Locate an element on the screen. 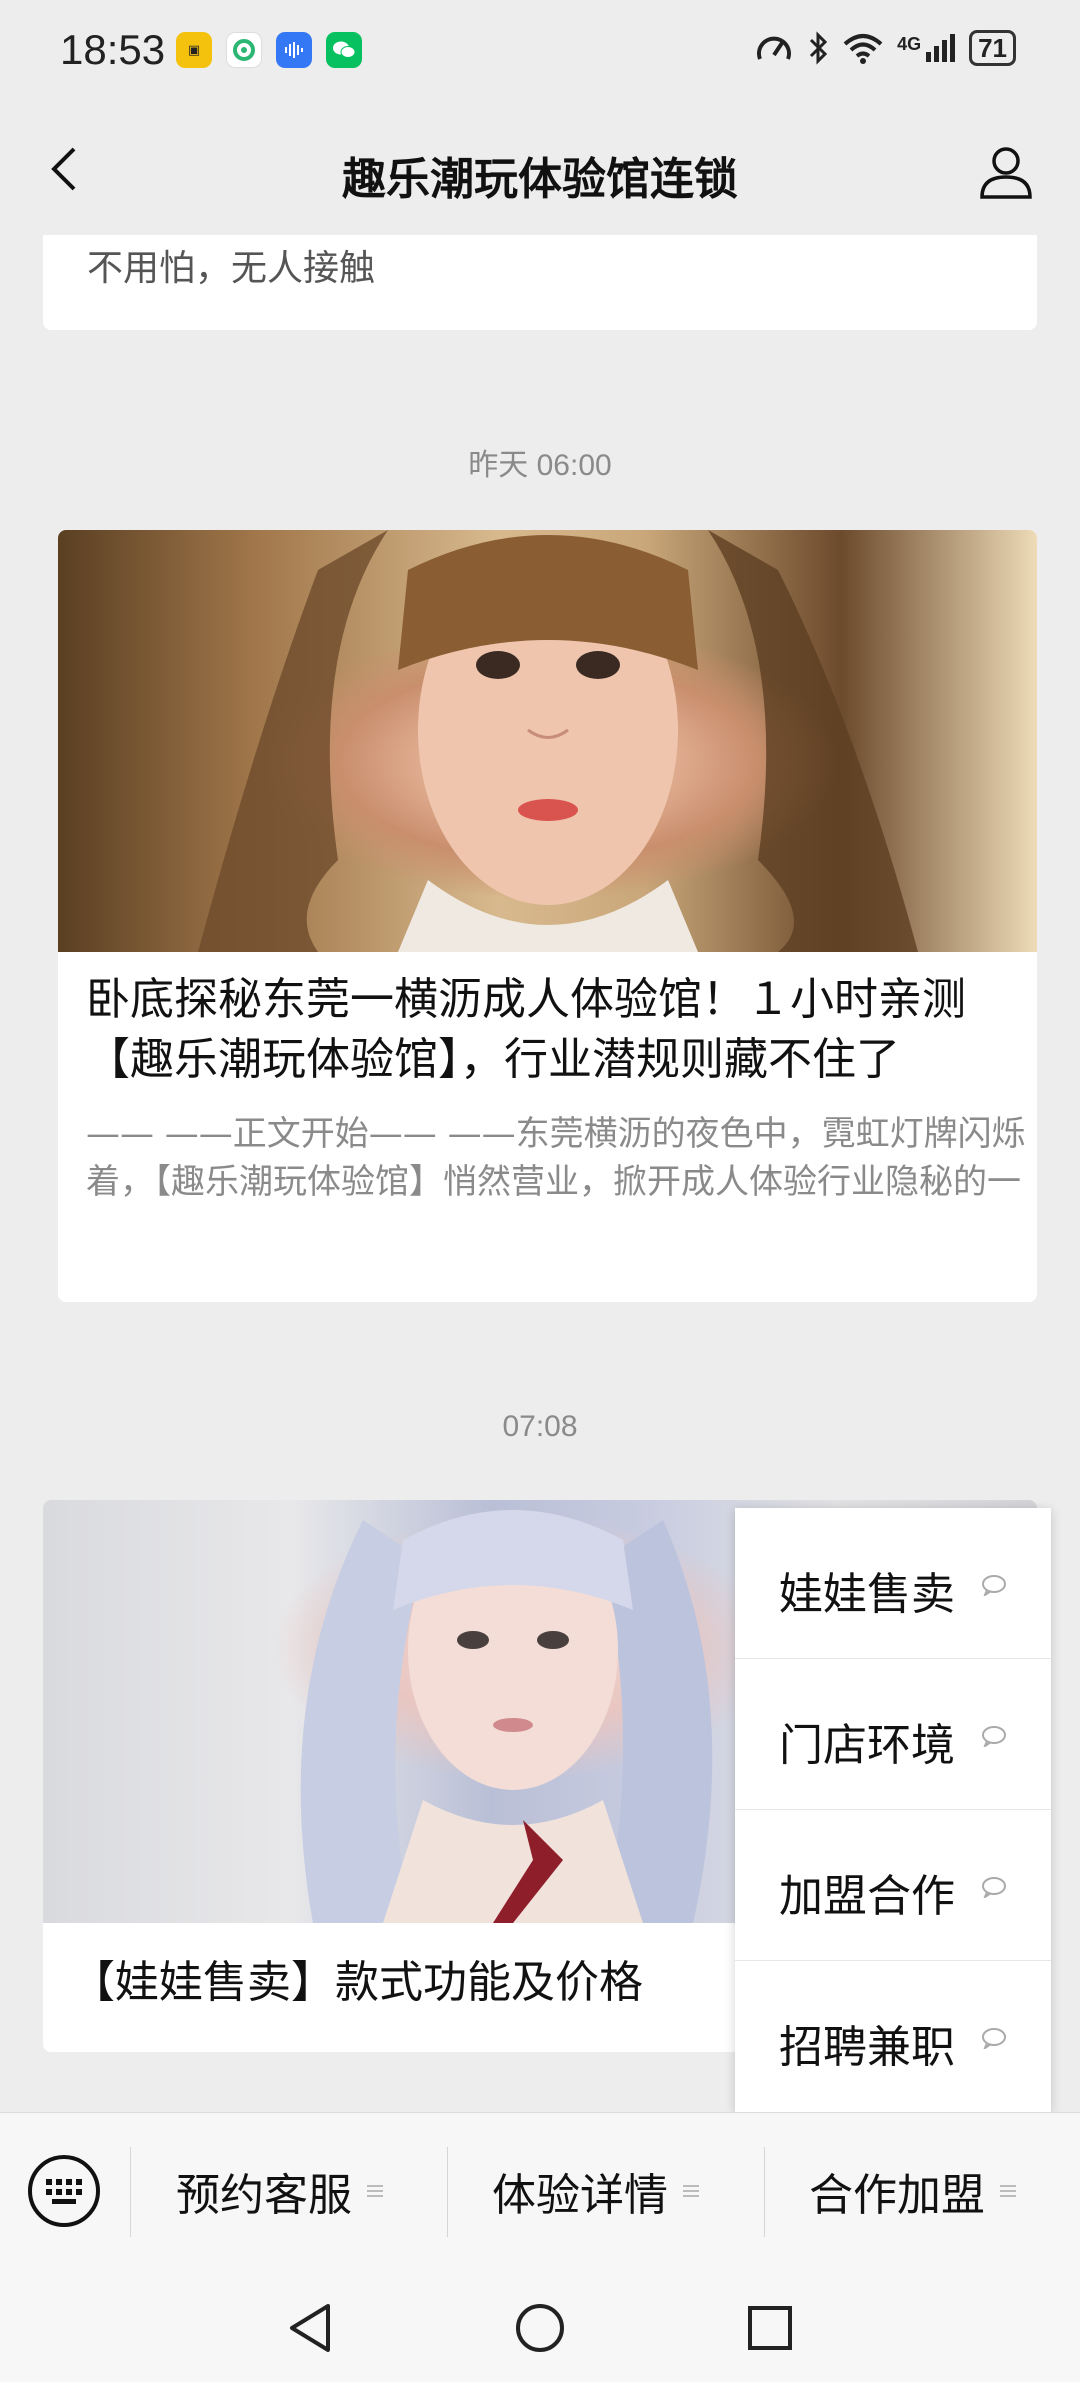 Image resolution: width=1080 pixels, height=2382 pixels. menu-item-franchise: 合作加盟 is located at coordinates (913, 2191).